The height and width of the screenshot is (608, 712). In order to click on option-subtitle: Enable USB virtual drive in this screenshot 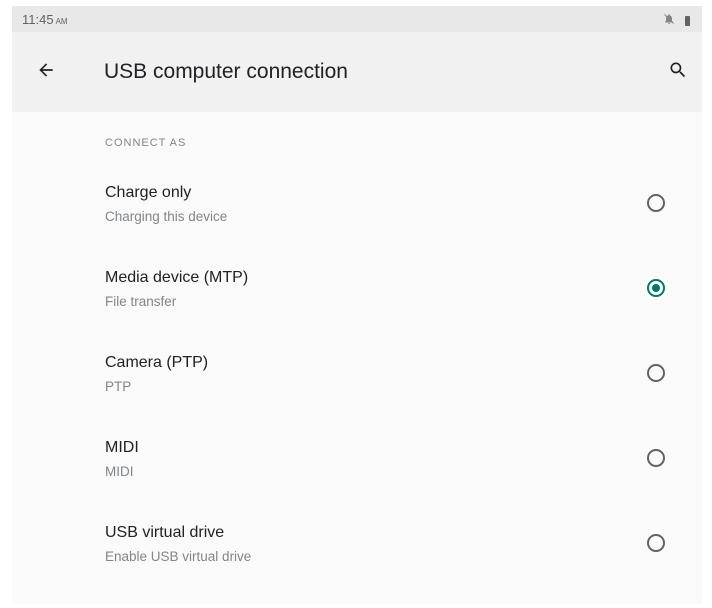, I will do `click(178, 556)`.